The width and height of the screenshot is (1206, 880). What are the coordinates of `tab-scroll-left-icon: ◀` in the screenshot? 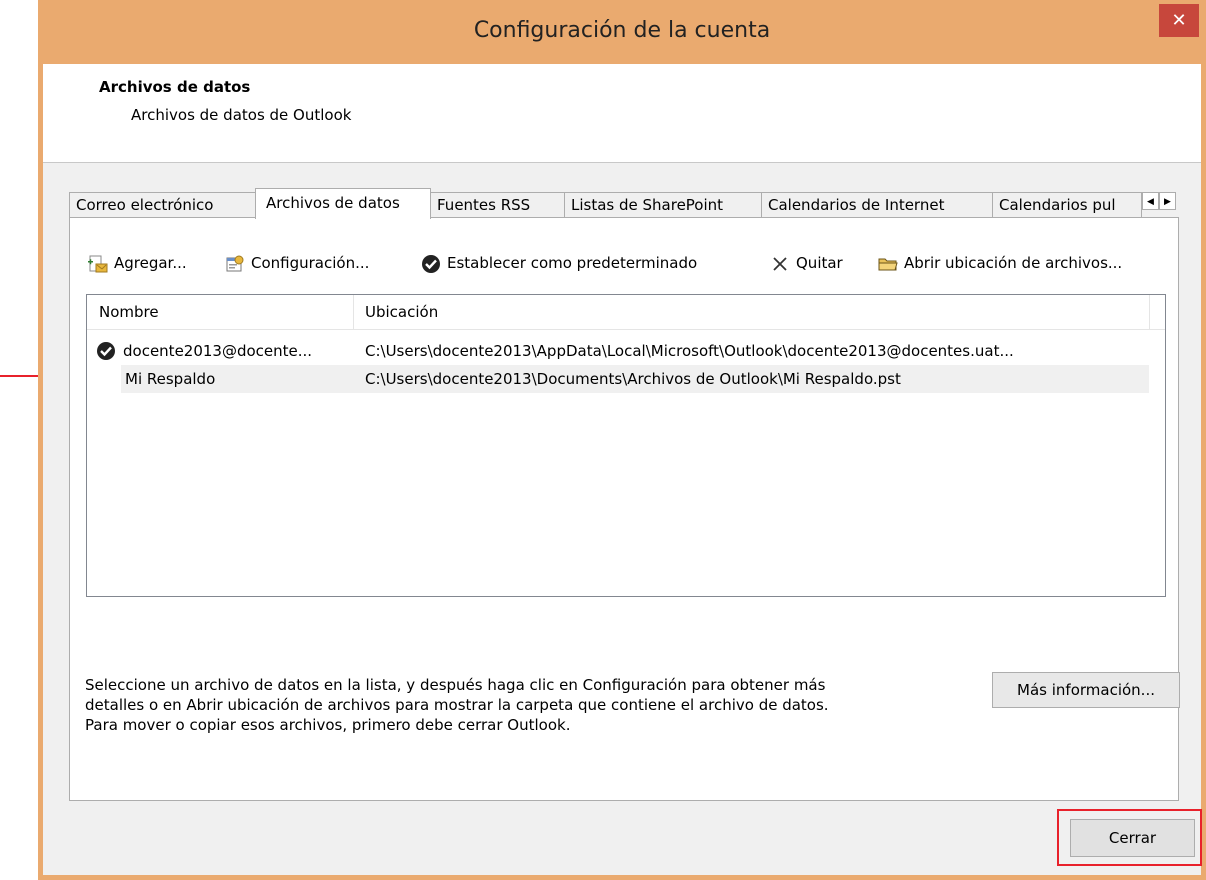 It's located at (1150, 201).